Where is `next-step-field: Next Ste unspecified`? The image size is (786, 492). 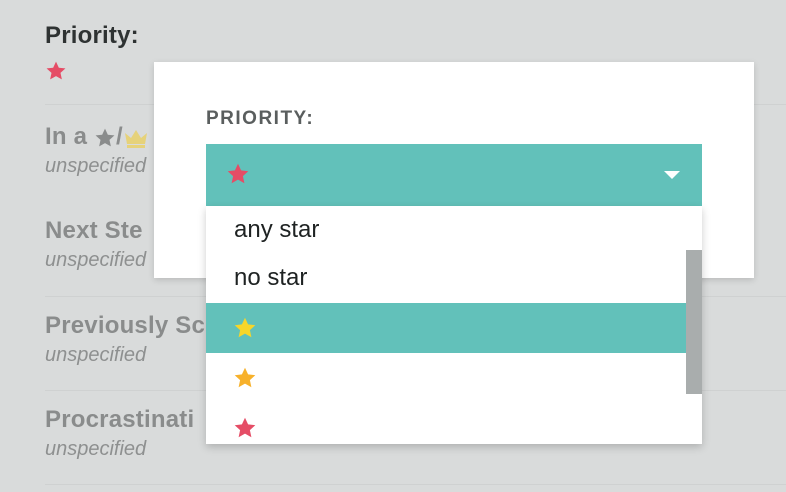
next-step-field: Next Ste unspecified is located at coordinates (95, 244).